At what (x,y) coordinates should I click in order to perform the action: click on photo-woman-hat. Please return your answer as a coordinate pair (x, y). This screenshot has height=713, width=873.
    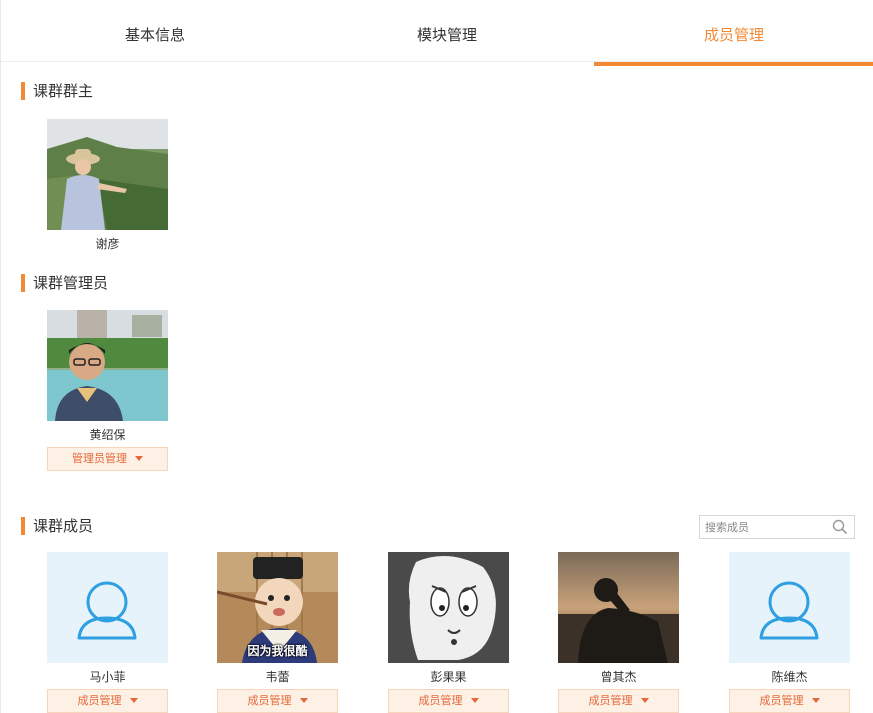
    Looking at the image, I should click on (107, 174).